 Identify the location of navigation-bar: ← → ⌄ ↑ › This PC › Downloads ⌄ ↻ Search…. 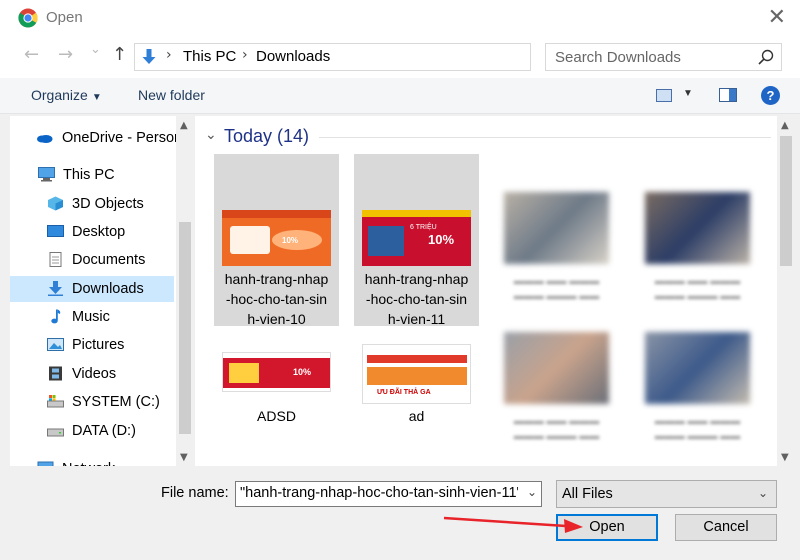
(400, 57).